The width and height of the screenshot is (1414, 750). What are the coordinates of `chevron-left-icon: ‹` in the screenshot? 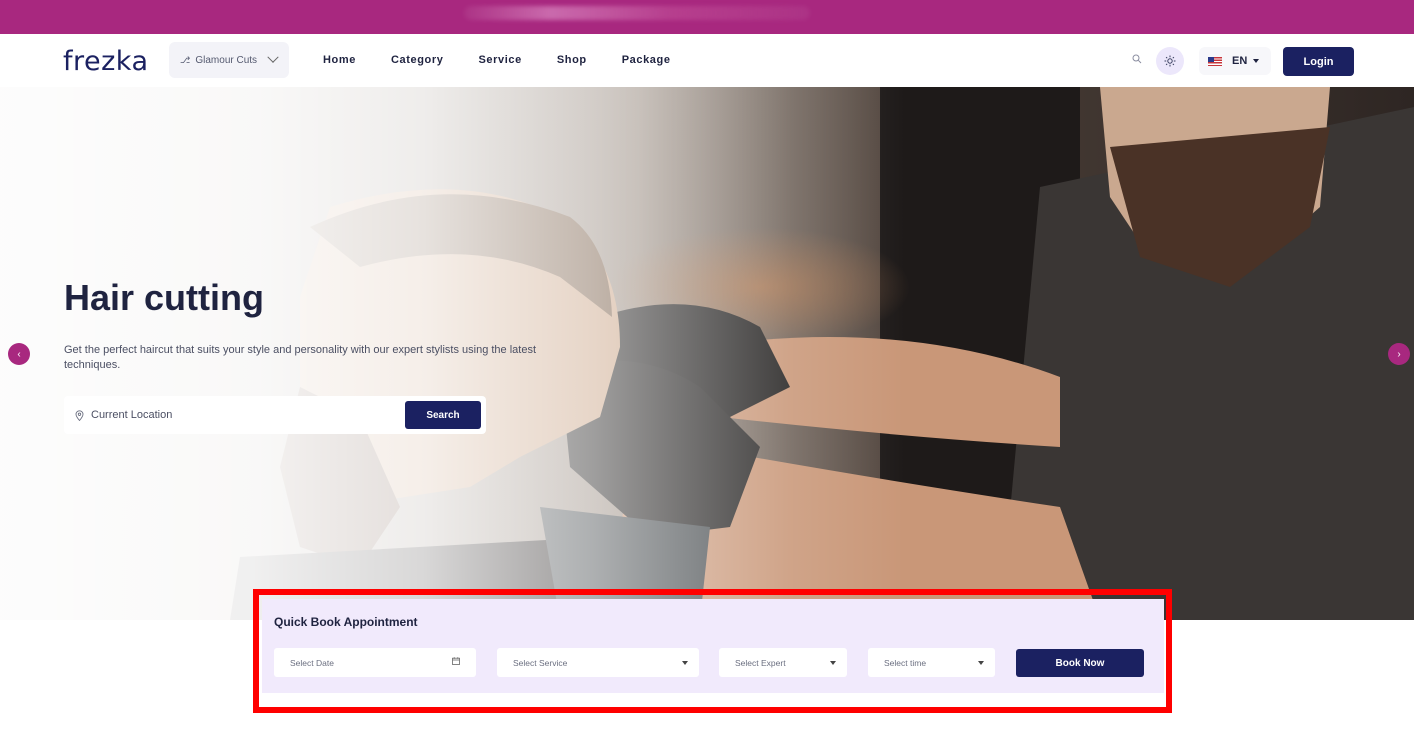 It's located at (19, 354).